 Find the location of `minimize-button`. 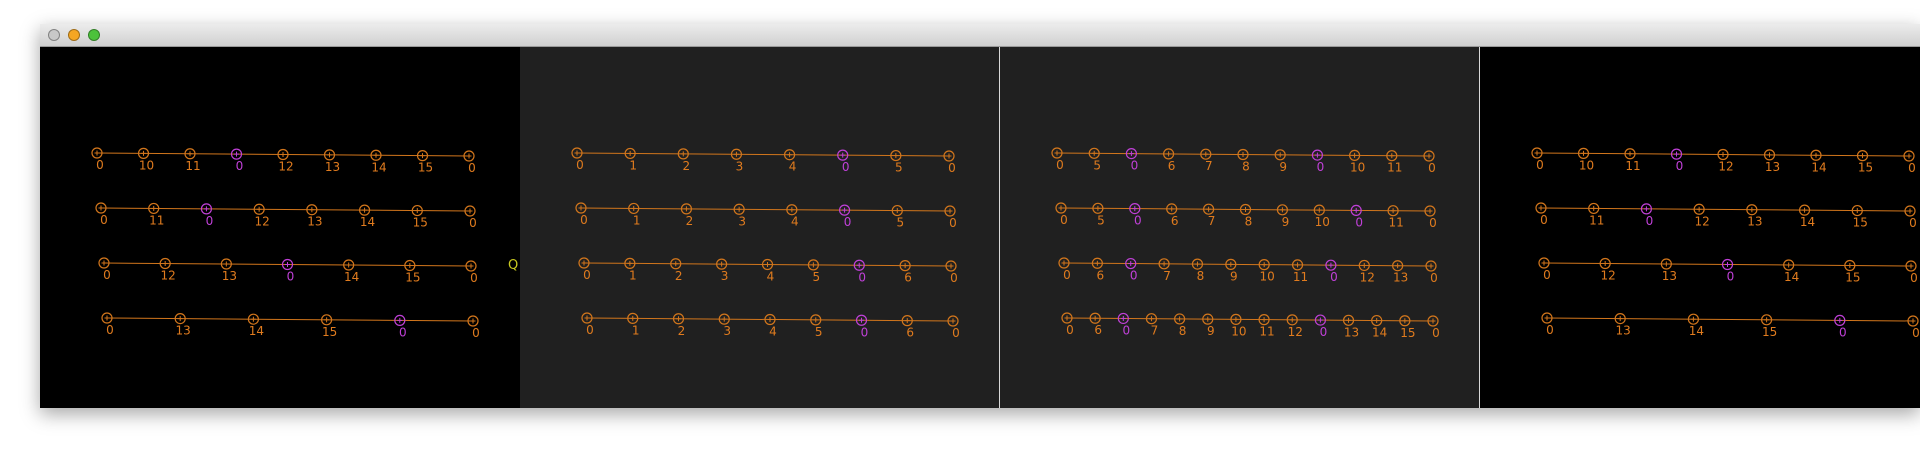

minimize-button is located at coordinates (74, 35).